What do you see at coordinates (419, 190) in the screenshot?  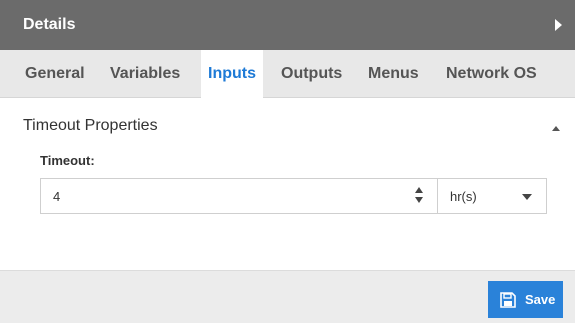 I see `increment-arrow-icon` at bounding box center [419, 190].